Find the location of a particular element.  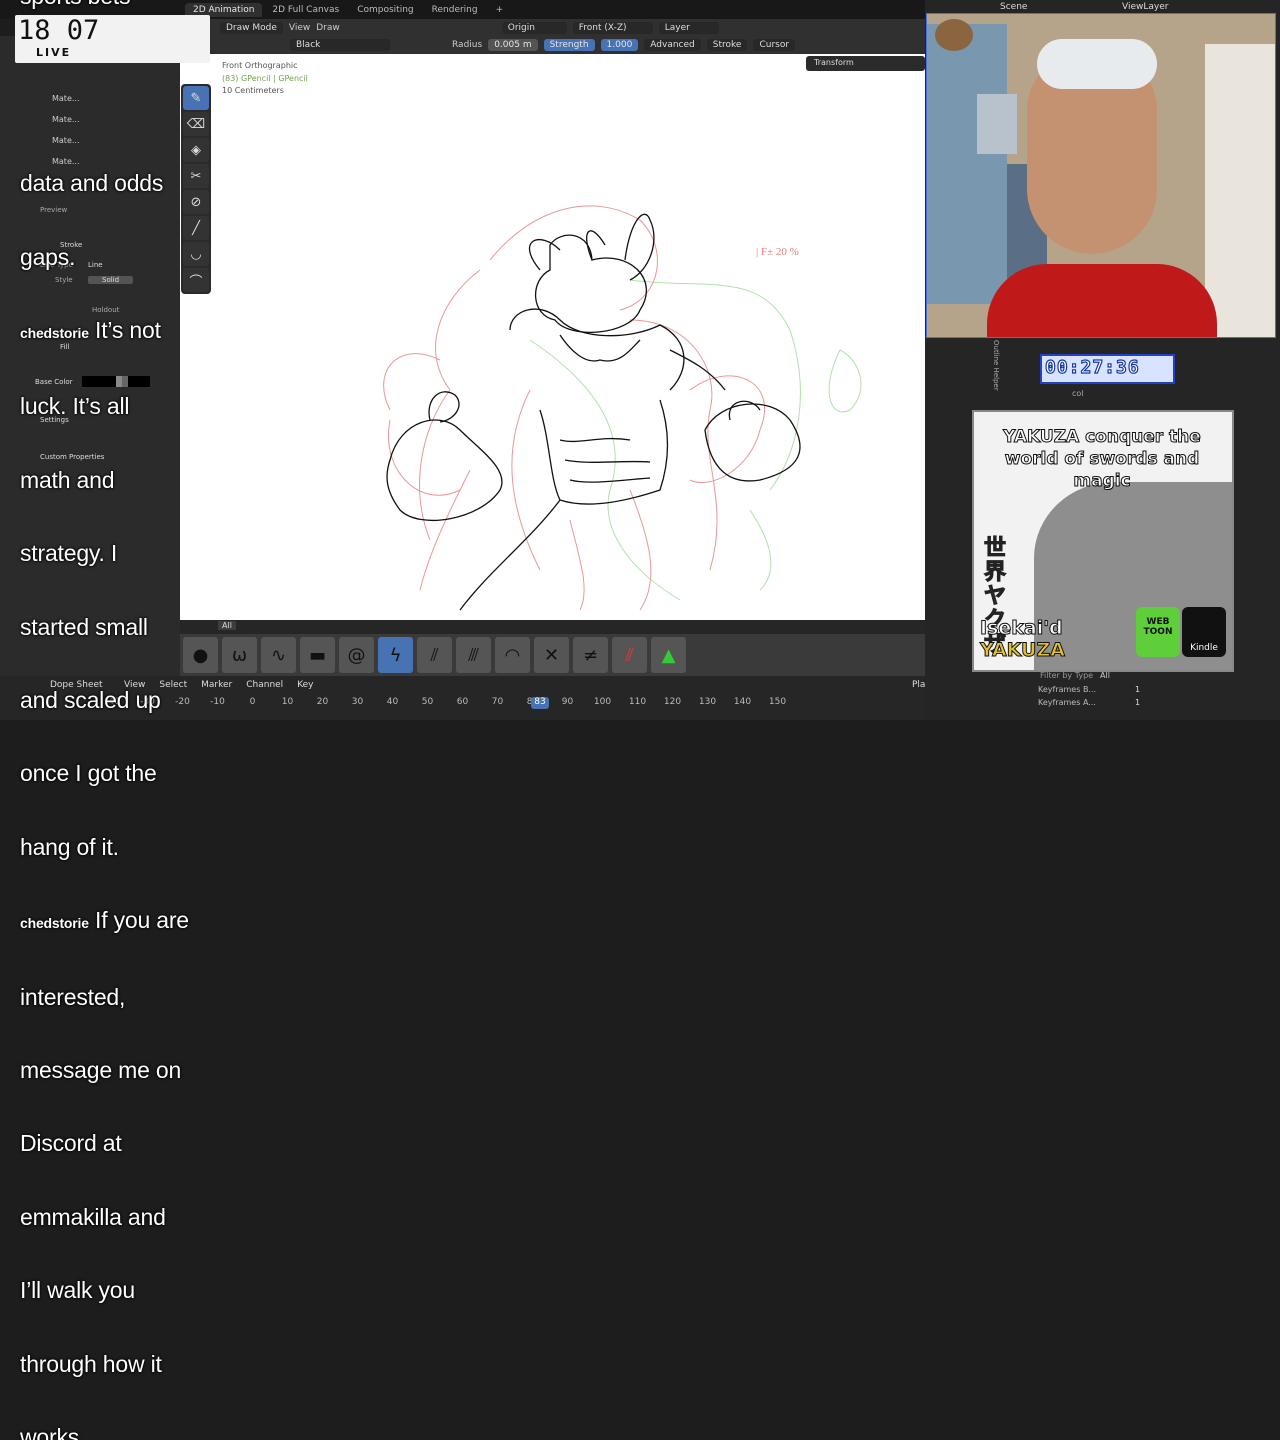

tab-compositing: Compositing is located at coordinates (385, 10).